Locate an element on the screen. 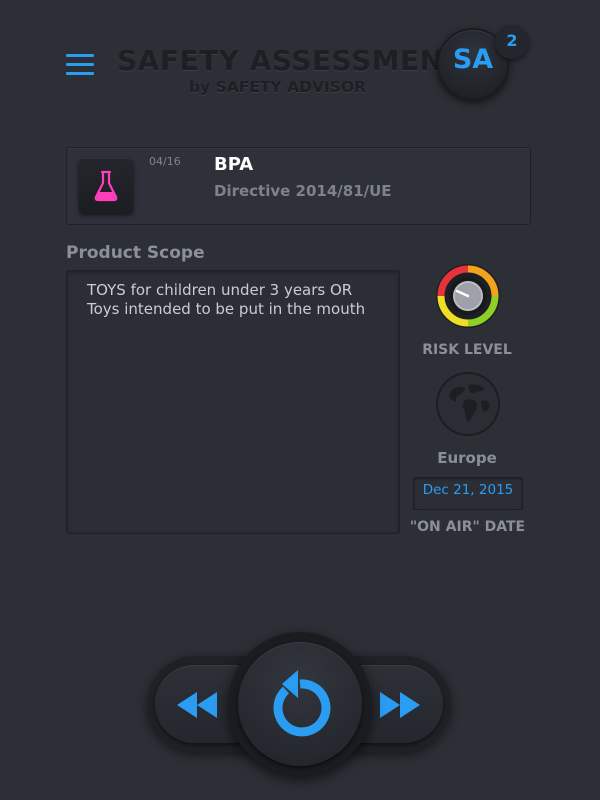  logo-badge-text: 2 is located at coordinates (512, 40).